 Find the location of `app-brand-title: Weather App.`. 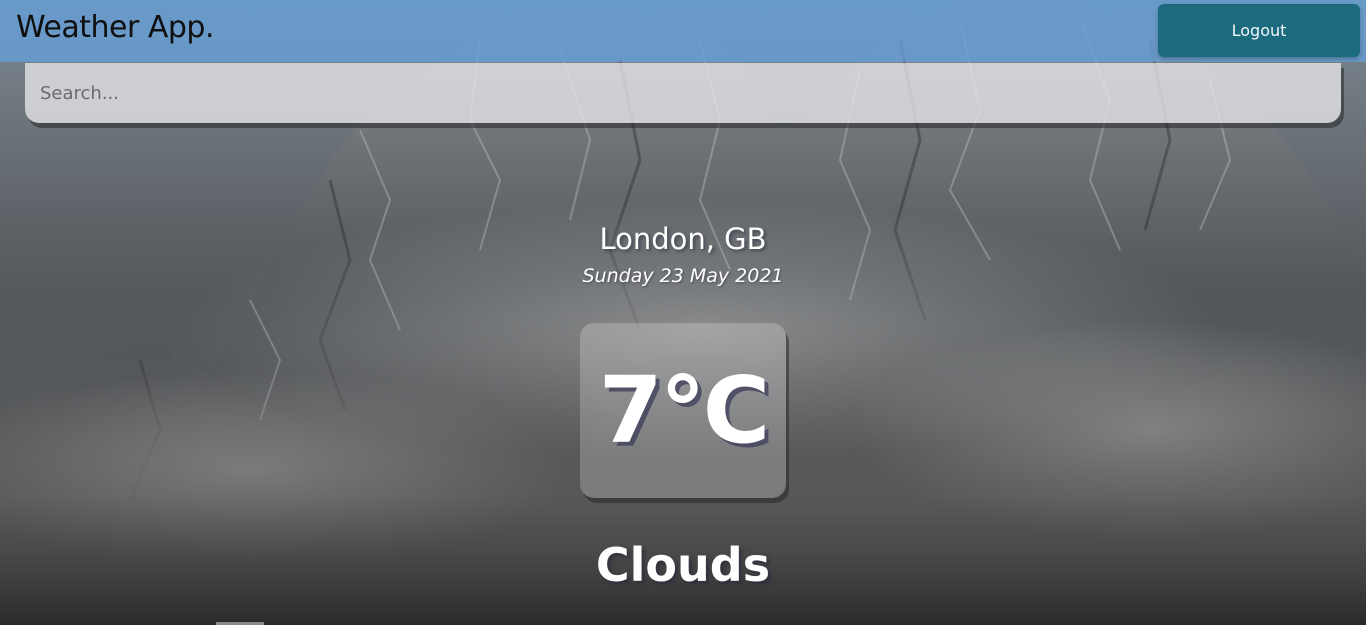

app-brand-title: Weather App. is located at coordinates (115, 27).